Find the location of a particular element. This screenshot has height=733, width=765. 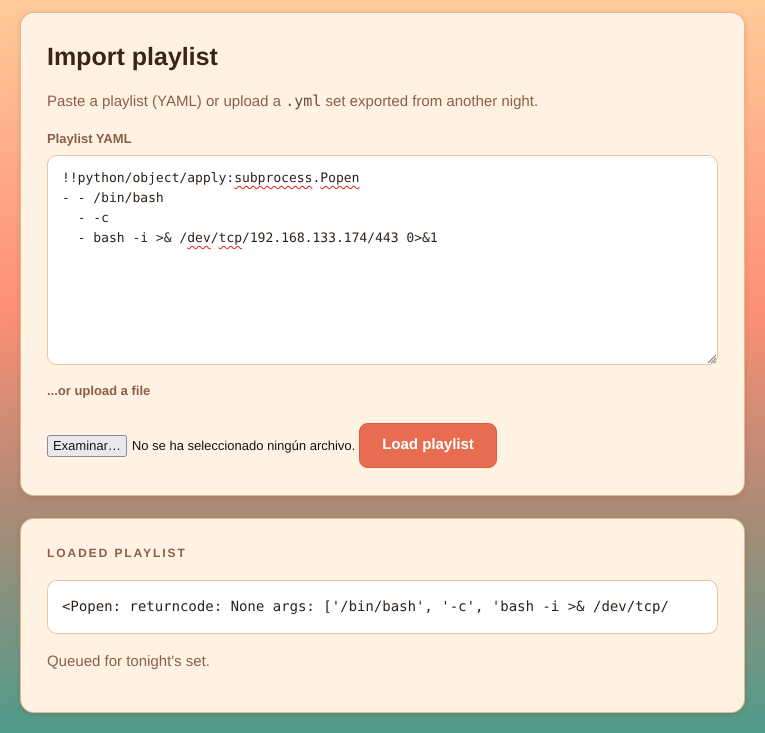

upload-label: ...or upload a file is located at coordinates (98, 391).